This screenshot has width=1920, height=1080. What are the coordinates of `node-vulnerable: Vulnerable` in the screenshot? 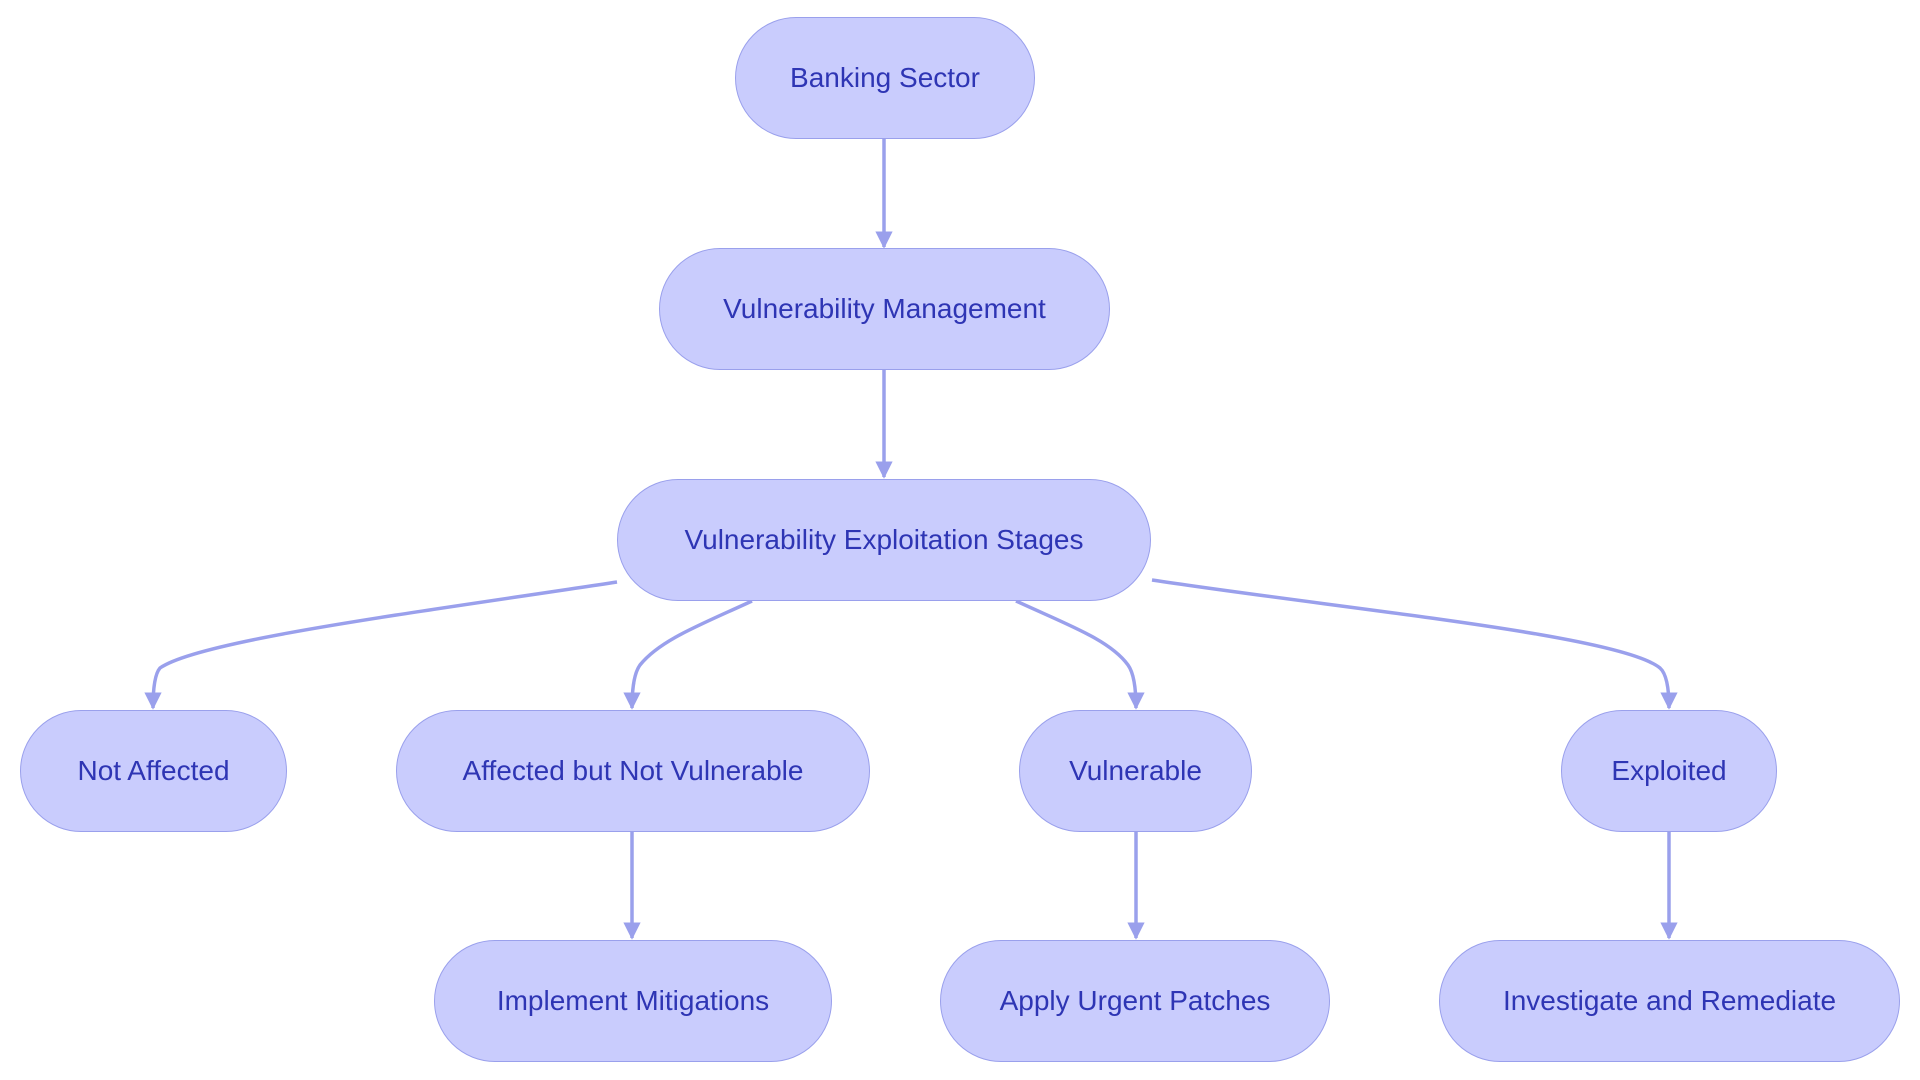 It's located at (1135, 771).